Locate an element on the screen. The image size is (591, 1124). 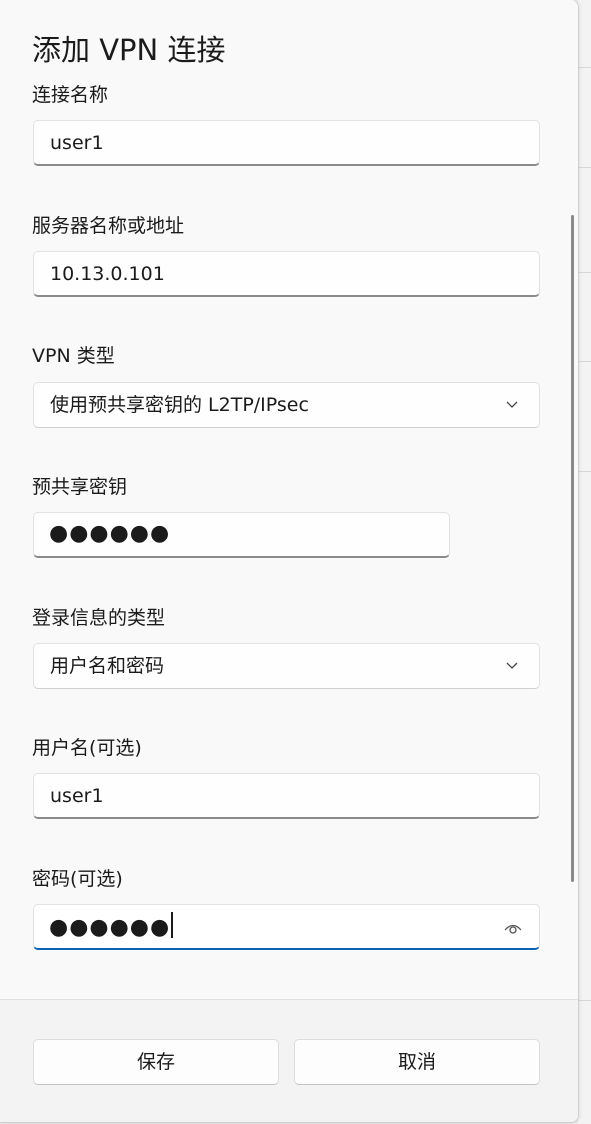
server-address-label: 服务器名称或地址 is located at coordinates (108, 226).